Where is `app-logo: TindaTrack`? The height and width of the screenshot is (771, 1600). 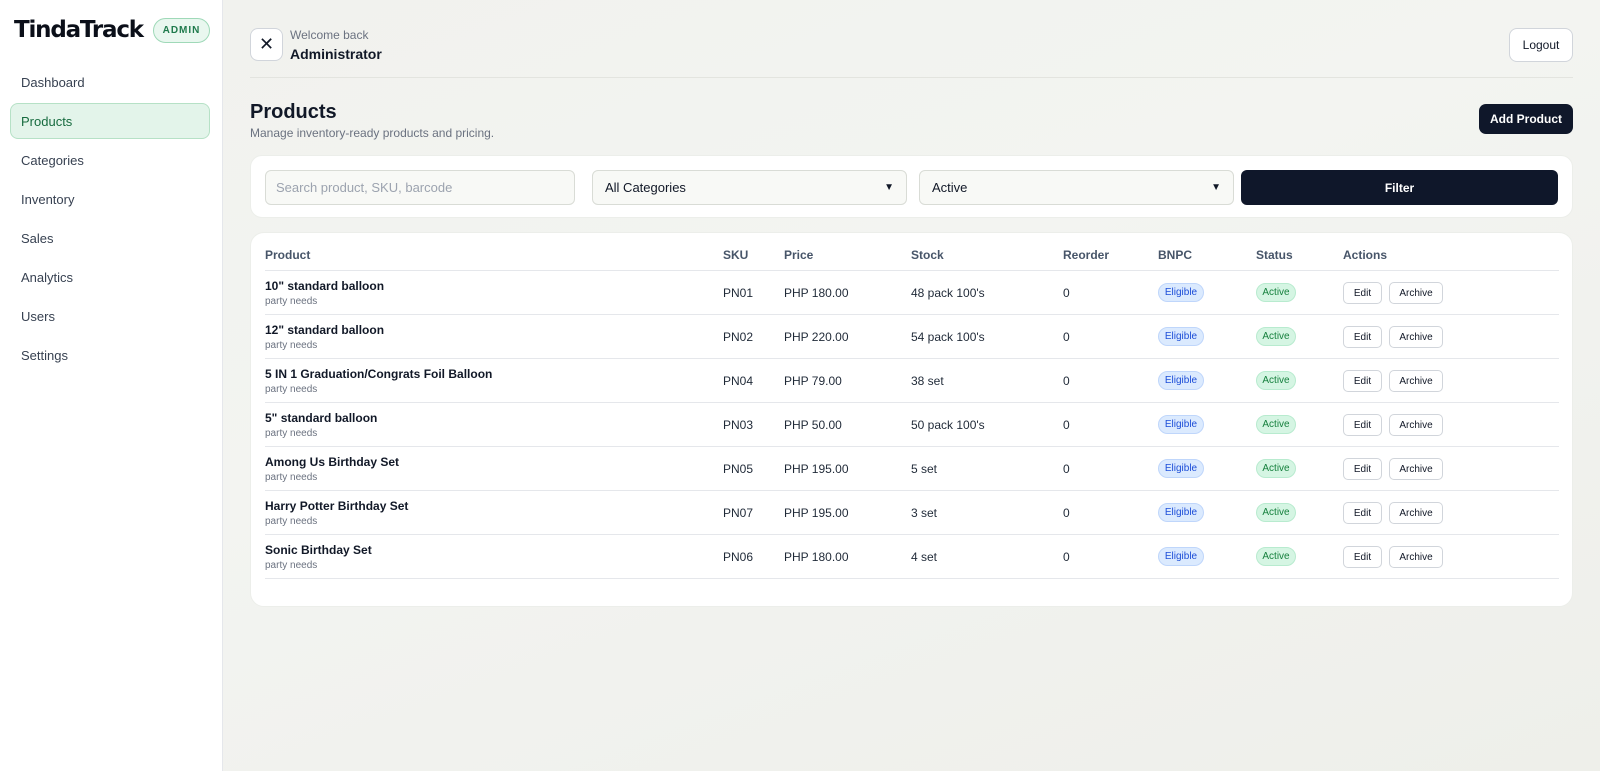 app-logo: TindaTrack is located at coordinates (79, 30).